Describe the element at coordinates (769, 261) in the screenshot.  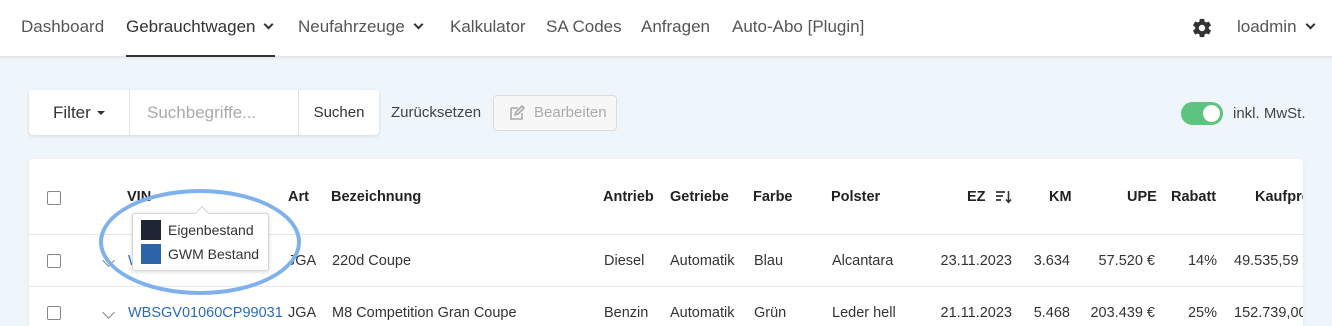
I see `cell-farbe: Blau` at that location.